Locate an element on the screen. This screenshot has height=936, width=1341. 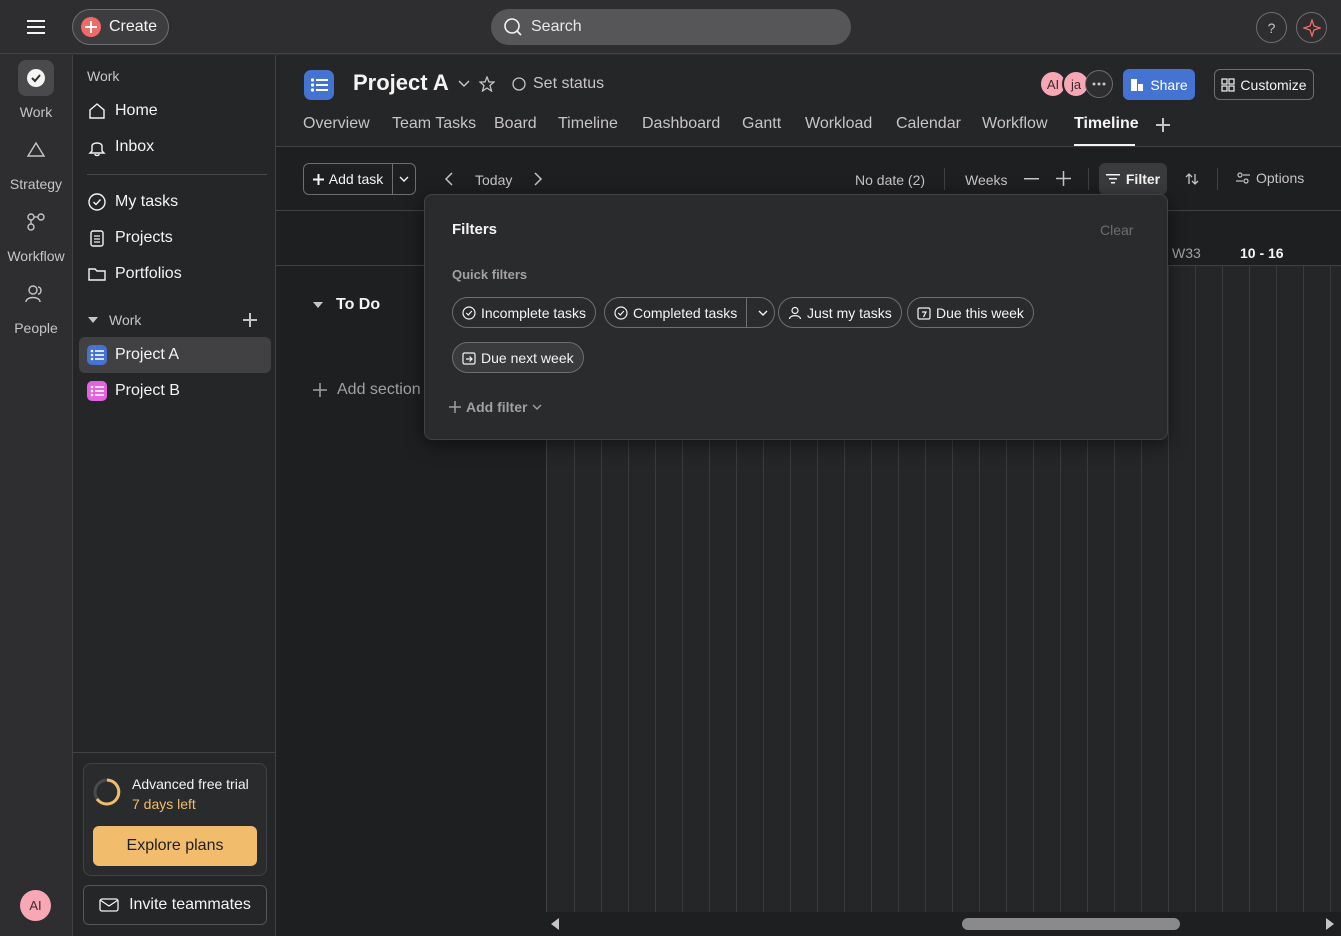
today-button: Today is located at coordinates (493, 180).